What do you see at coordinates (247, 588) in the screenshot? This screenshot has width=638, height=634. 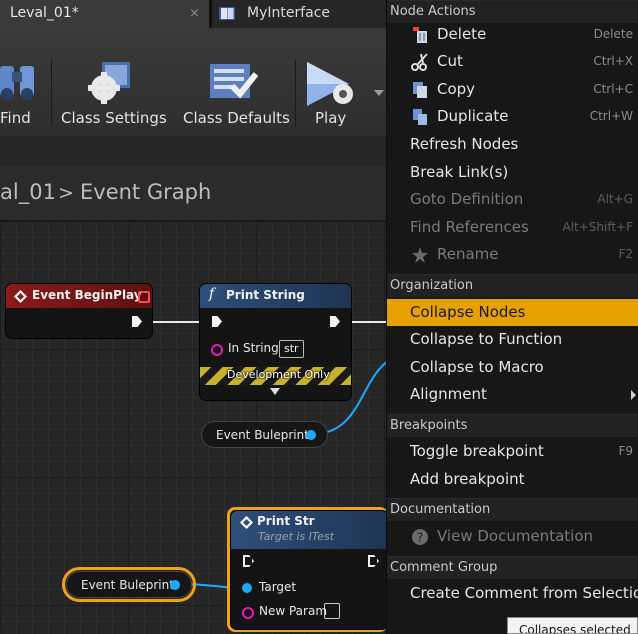 I see `target-pin` at bounding box center [247, 588].